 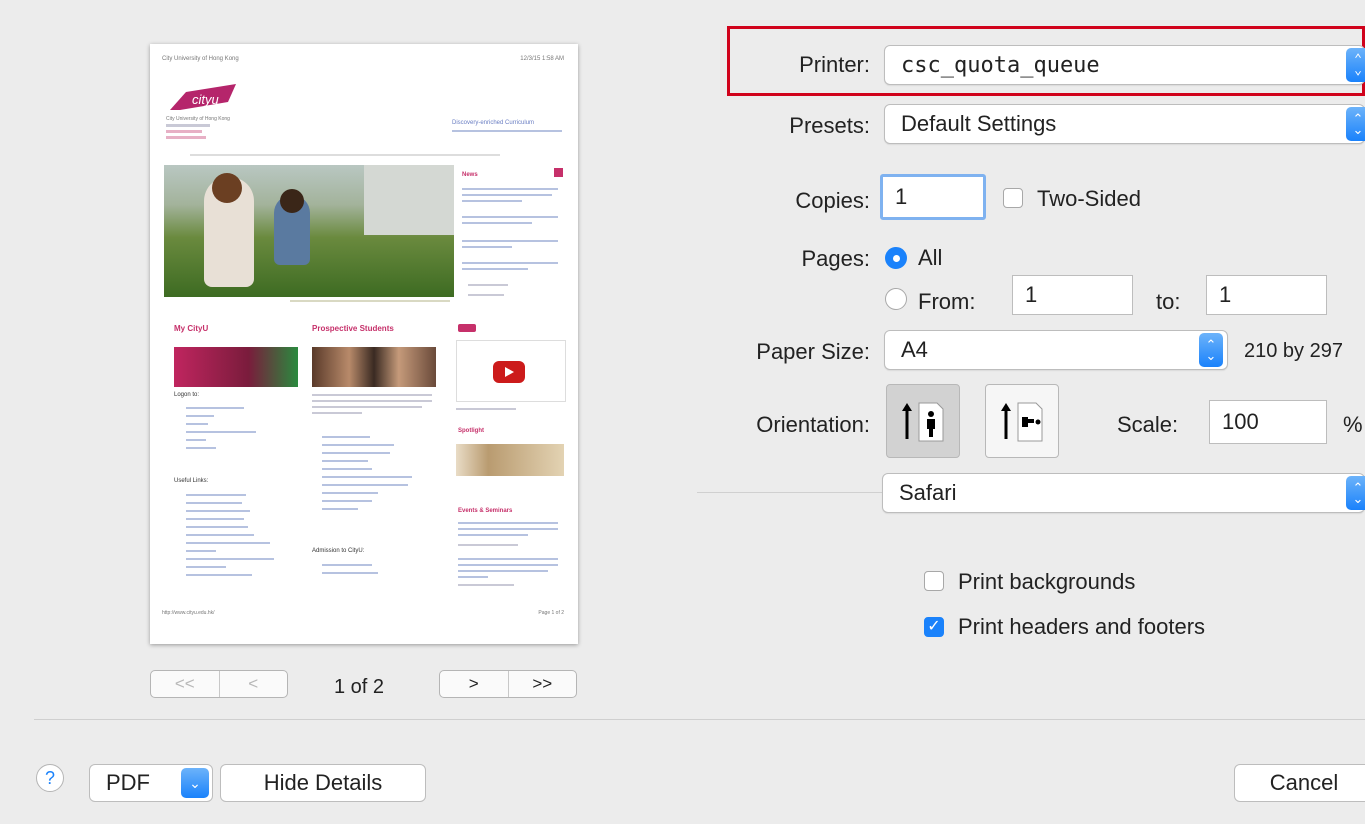 What do you see at coordinates (510, 460) in the screenshot?
I see `preview-spotlight-banner` at bounding box center [510, 460].